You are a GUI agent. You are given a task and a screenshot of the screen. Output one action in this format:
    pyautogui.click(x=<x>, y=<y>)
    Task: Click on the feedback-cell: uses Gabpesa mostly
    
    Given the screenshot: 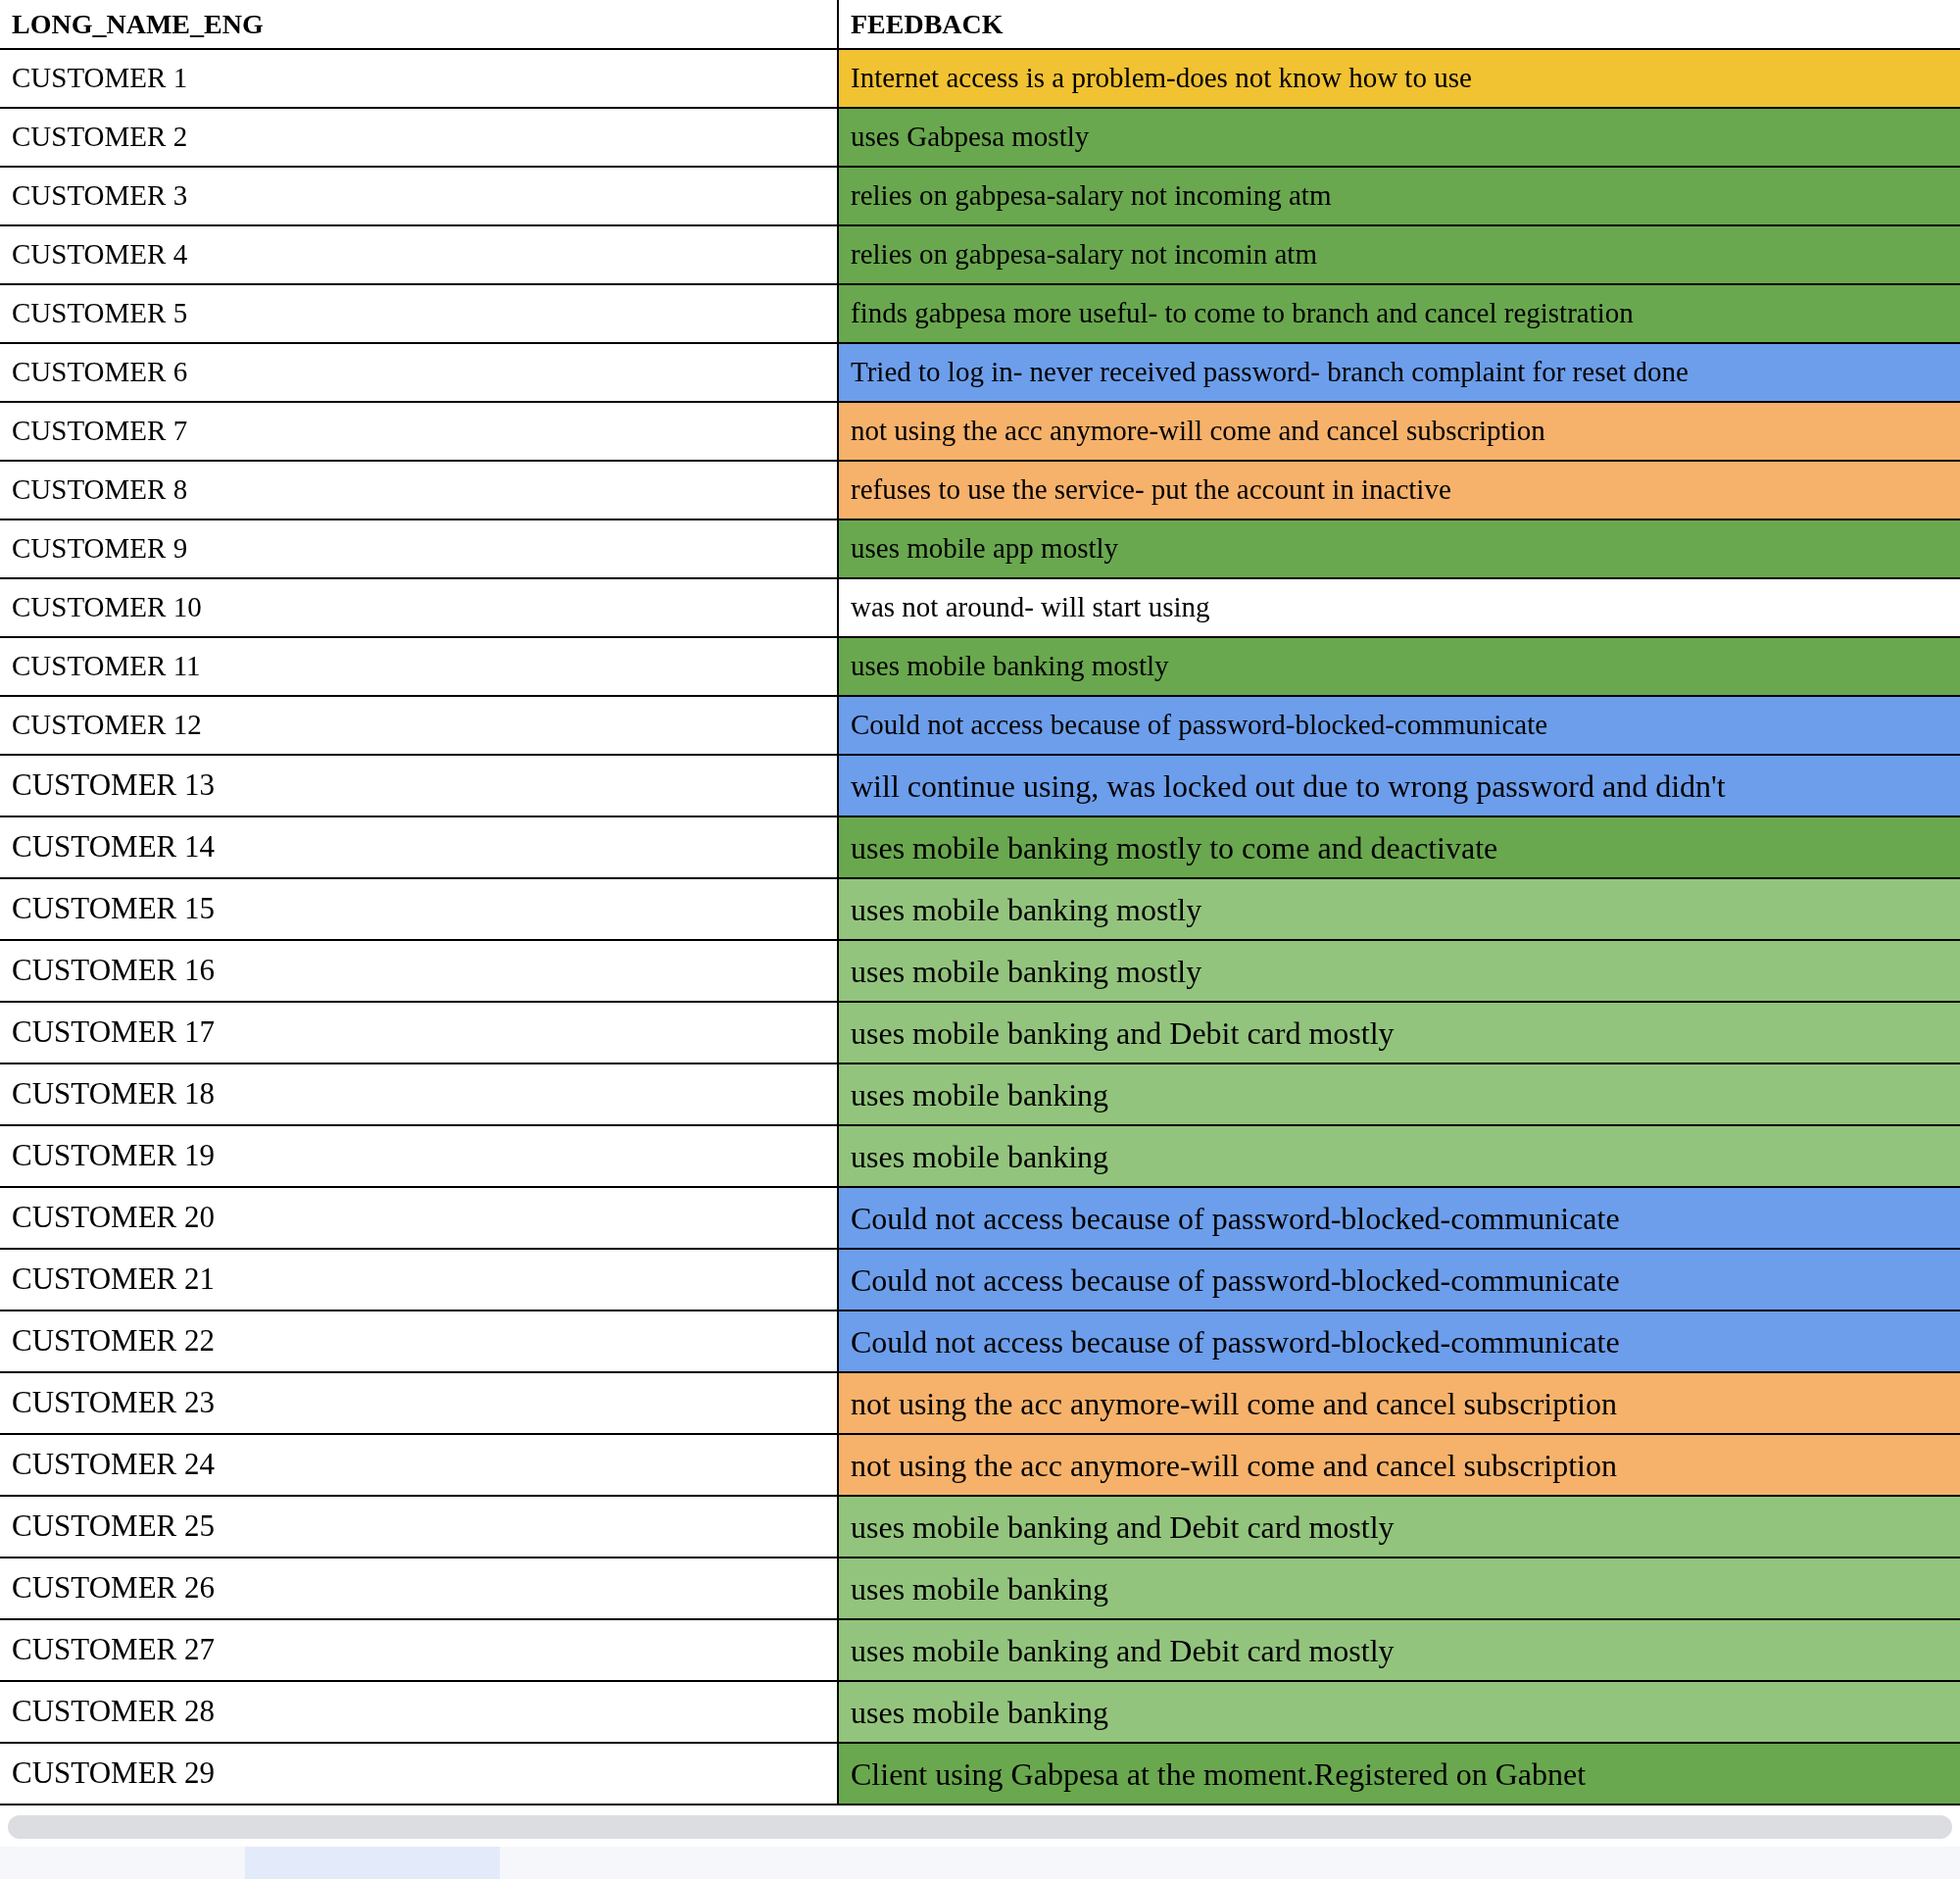 What is the action you would take?
    pyautogui.click(x=1399, y=137)
    